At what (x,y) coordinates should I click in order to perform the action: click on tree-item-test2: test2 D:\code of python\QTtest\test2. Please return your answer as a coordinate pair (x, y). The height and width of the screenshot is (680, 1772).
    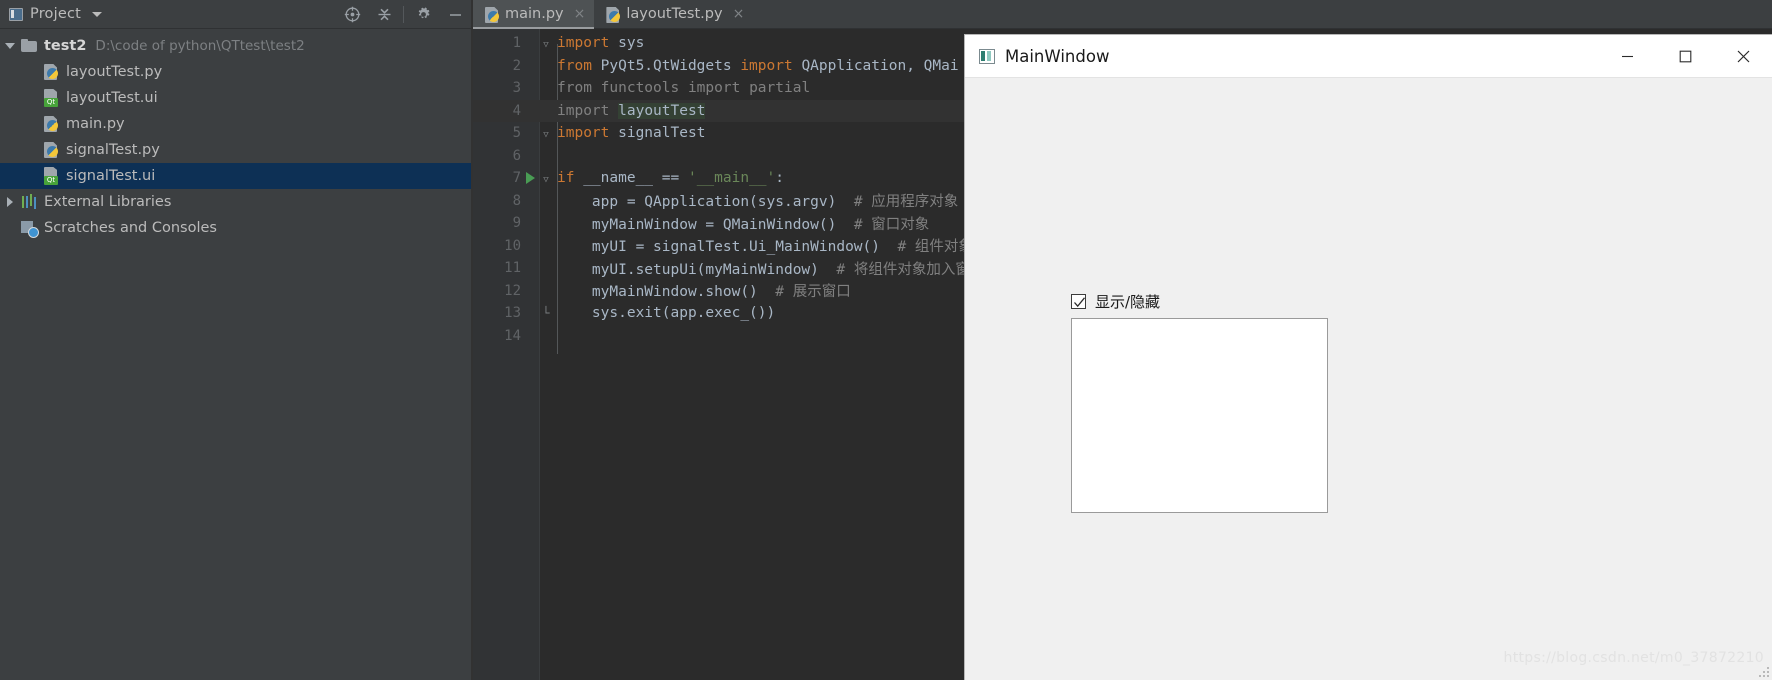
    Looking at the image, I should click on (235, 46).